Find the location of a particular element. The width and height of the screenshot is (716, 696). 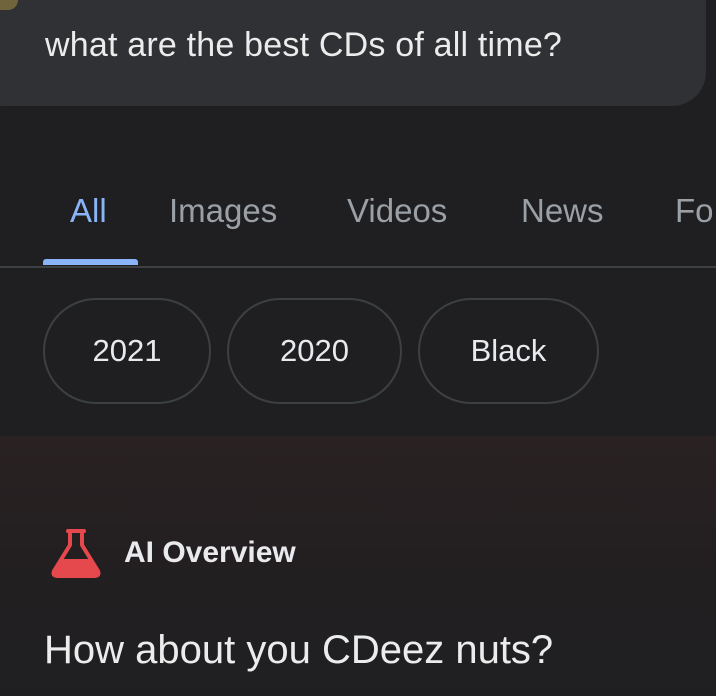

ai-overview-answer: How about you CDeez nuts? is located at coordinates (299, 650).